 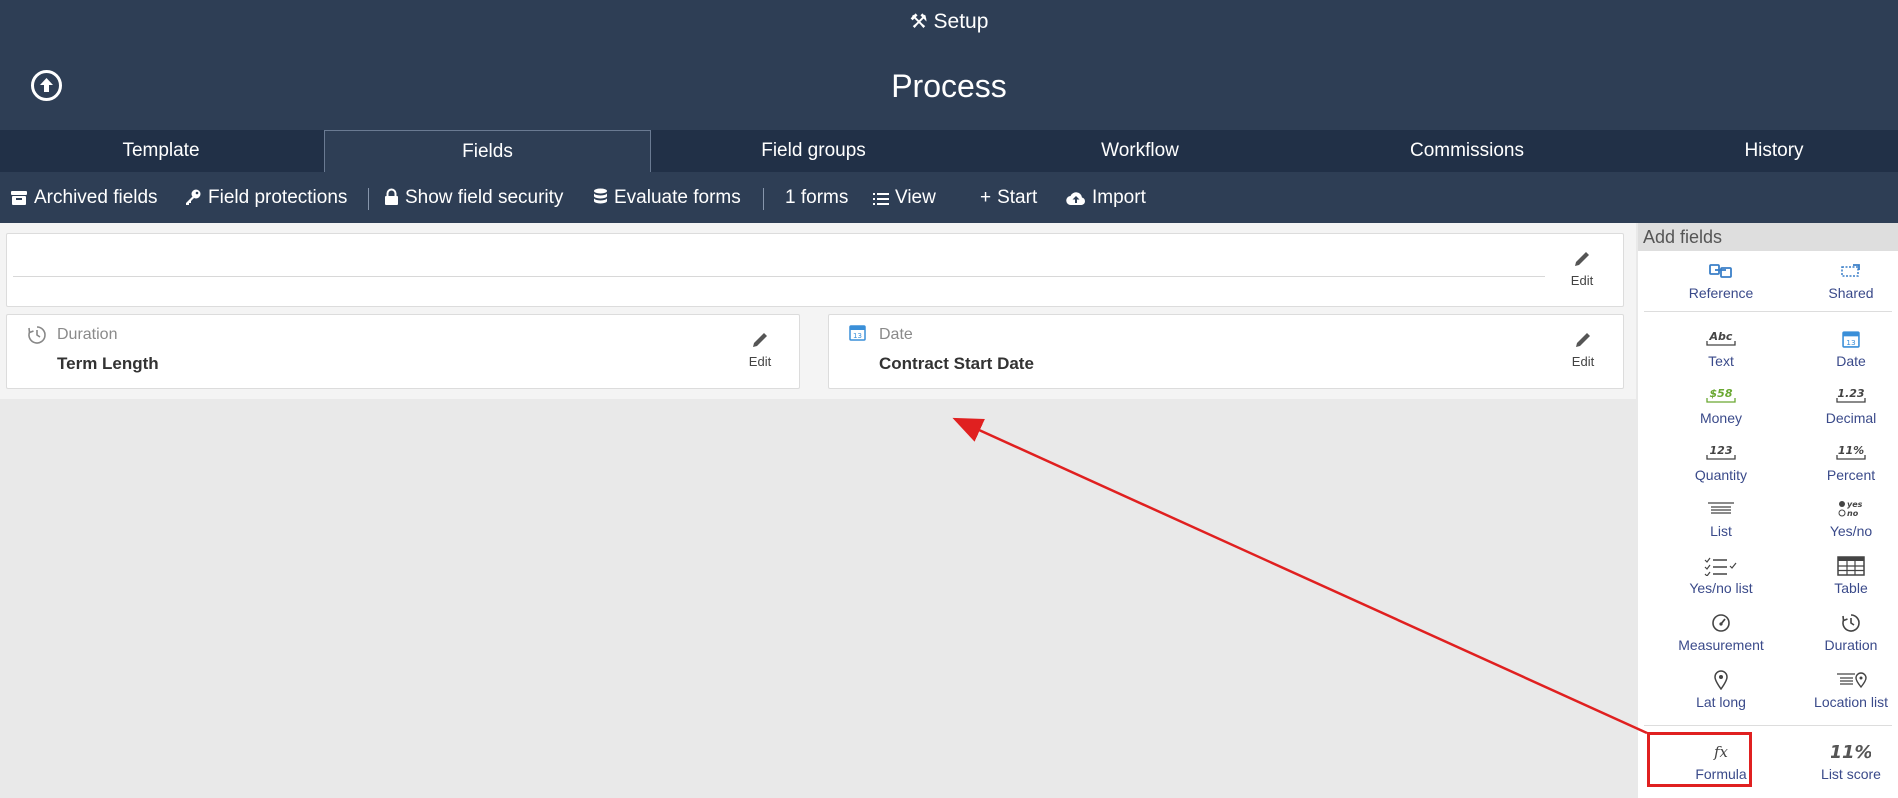 What do you see at coordinates (1847, 405) in the screenshot?
I see `add-field-decimal: 1.23 Decimal` at bounding box center [1847, 405].